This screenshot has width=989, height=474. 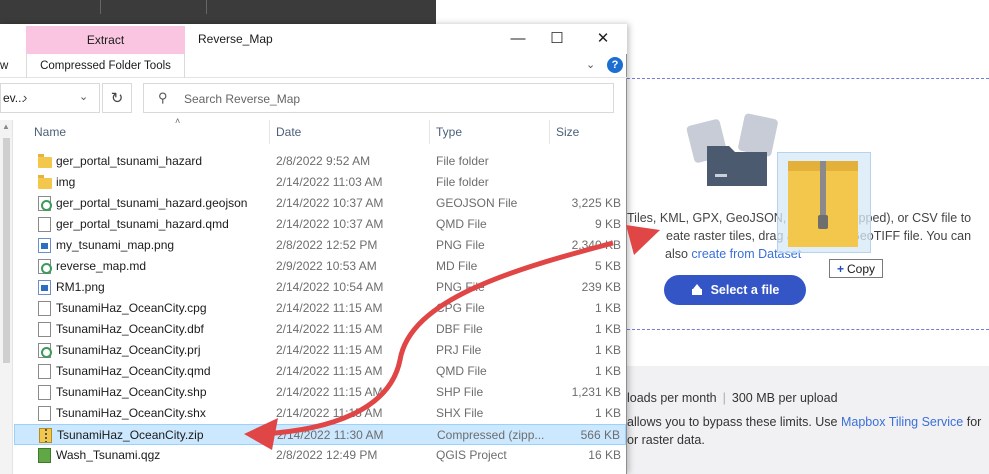 I want to click on file-date: 2/14/2022 10:54 AM, so click(x=330, y=287).